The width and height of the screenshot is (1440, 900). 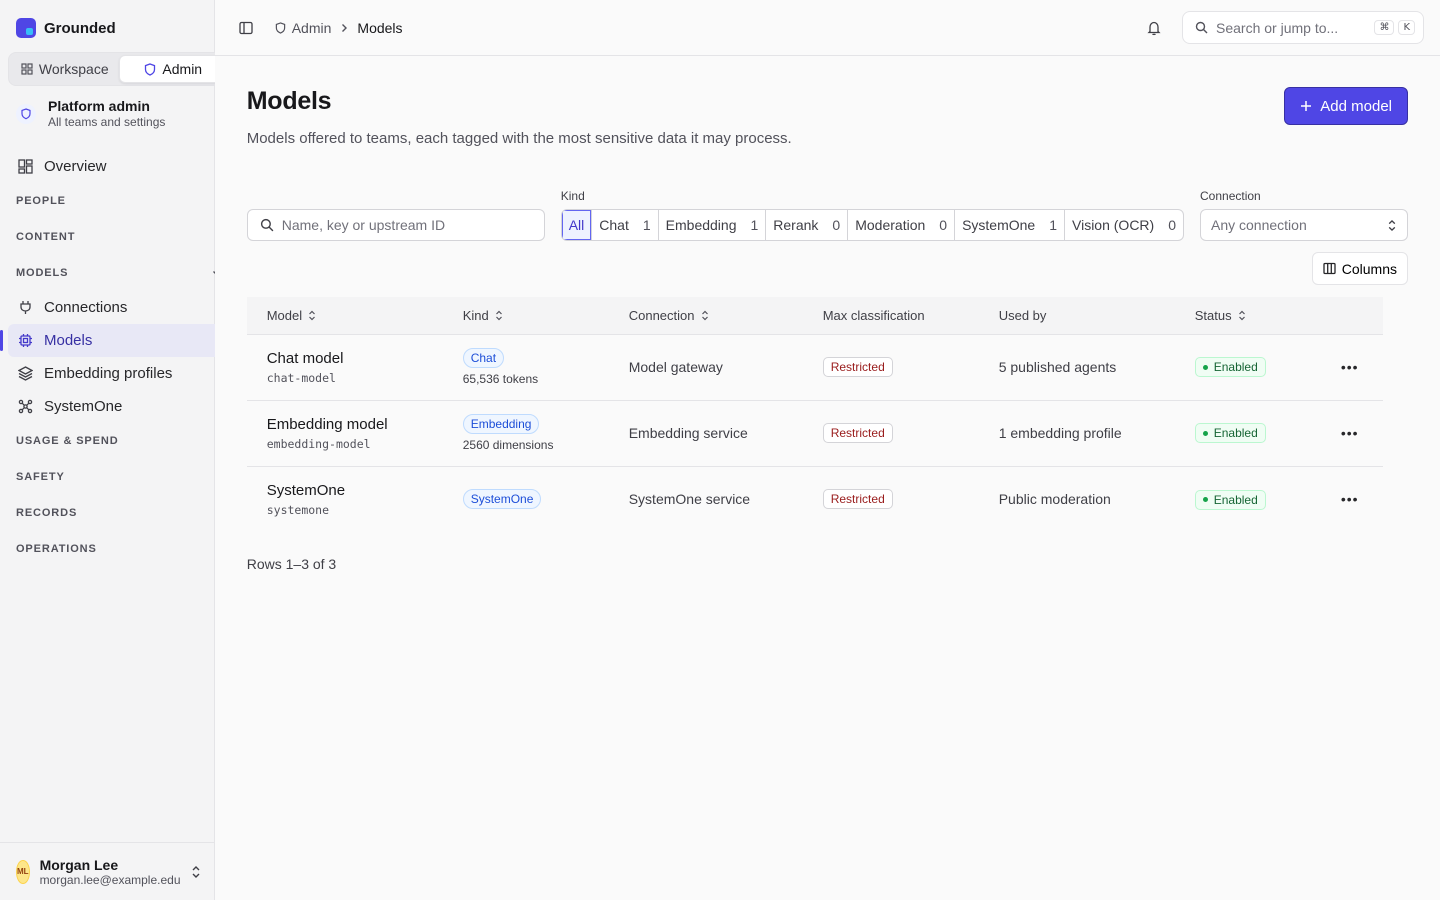 What do you see at coordinates (1235, 499) in the screenshot?
I see `status-label: Enabled` at bounding box center [1235, 499].